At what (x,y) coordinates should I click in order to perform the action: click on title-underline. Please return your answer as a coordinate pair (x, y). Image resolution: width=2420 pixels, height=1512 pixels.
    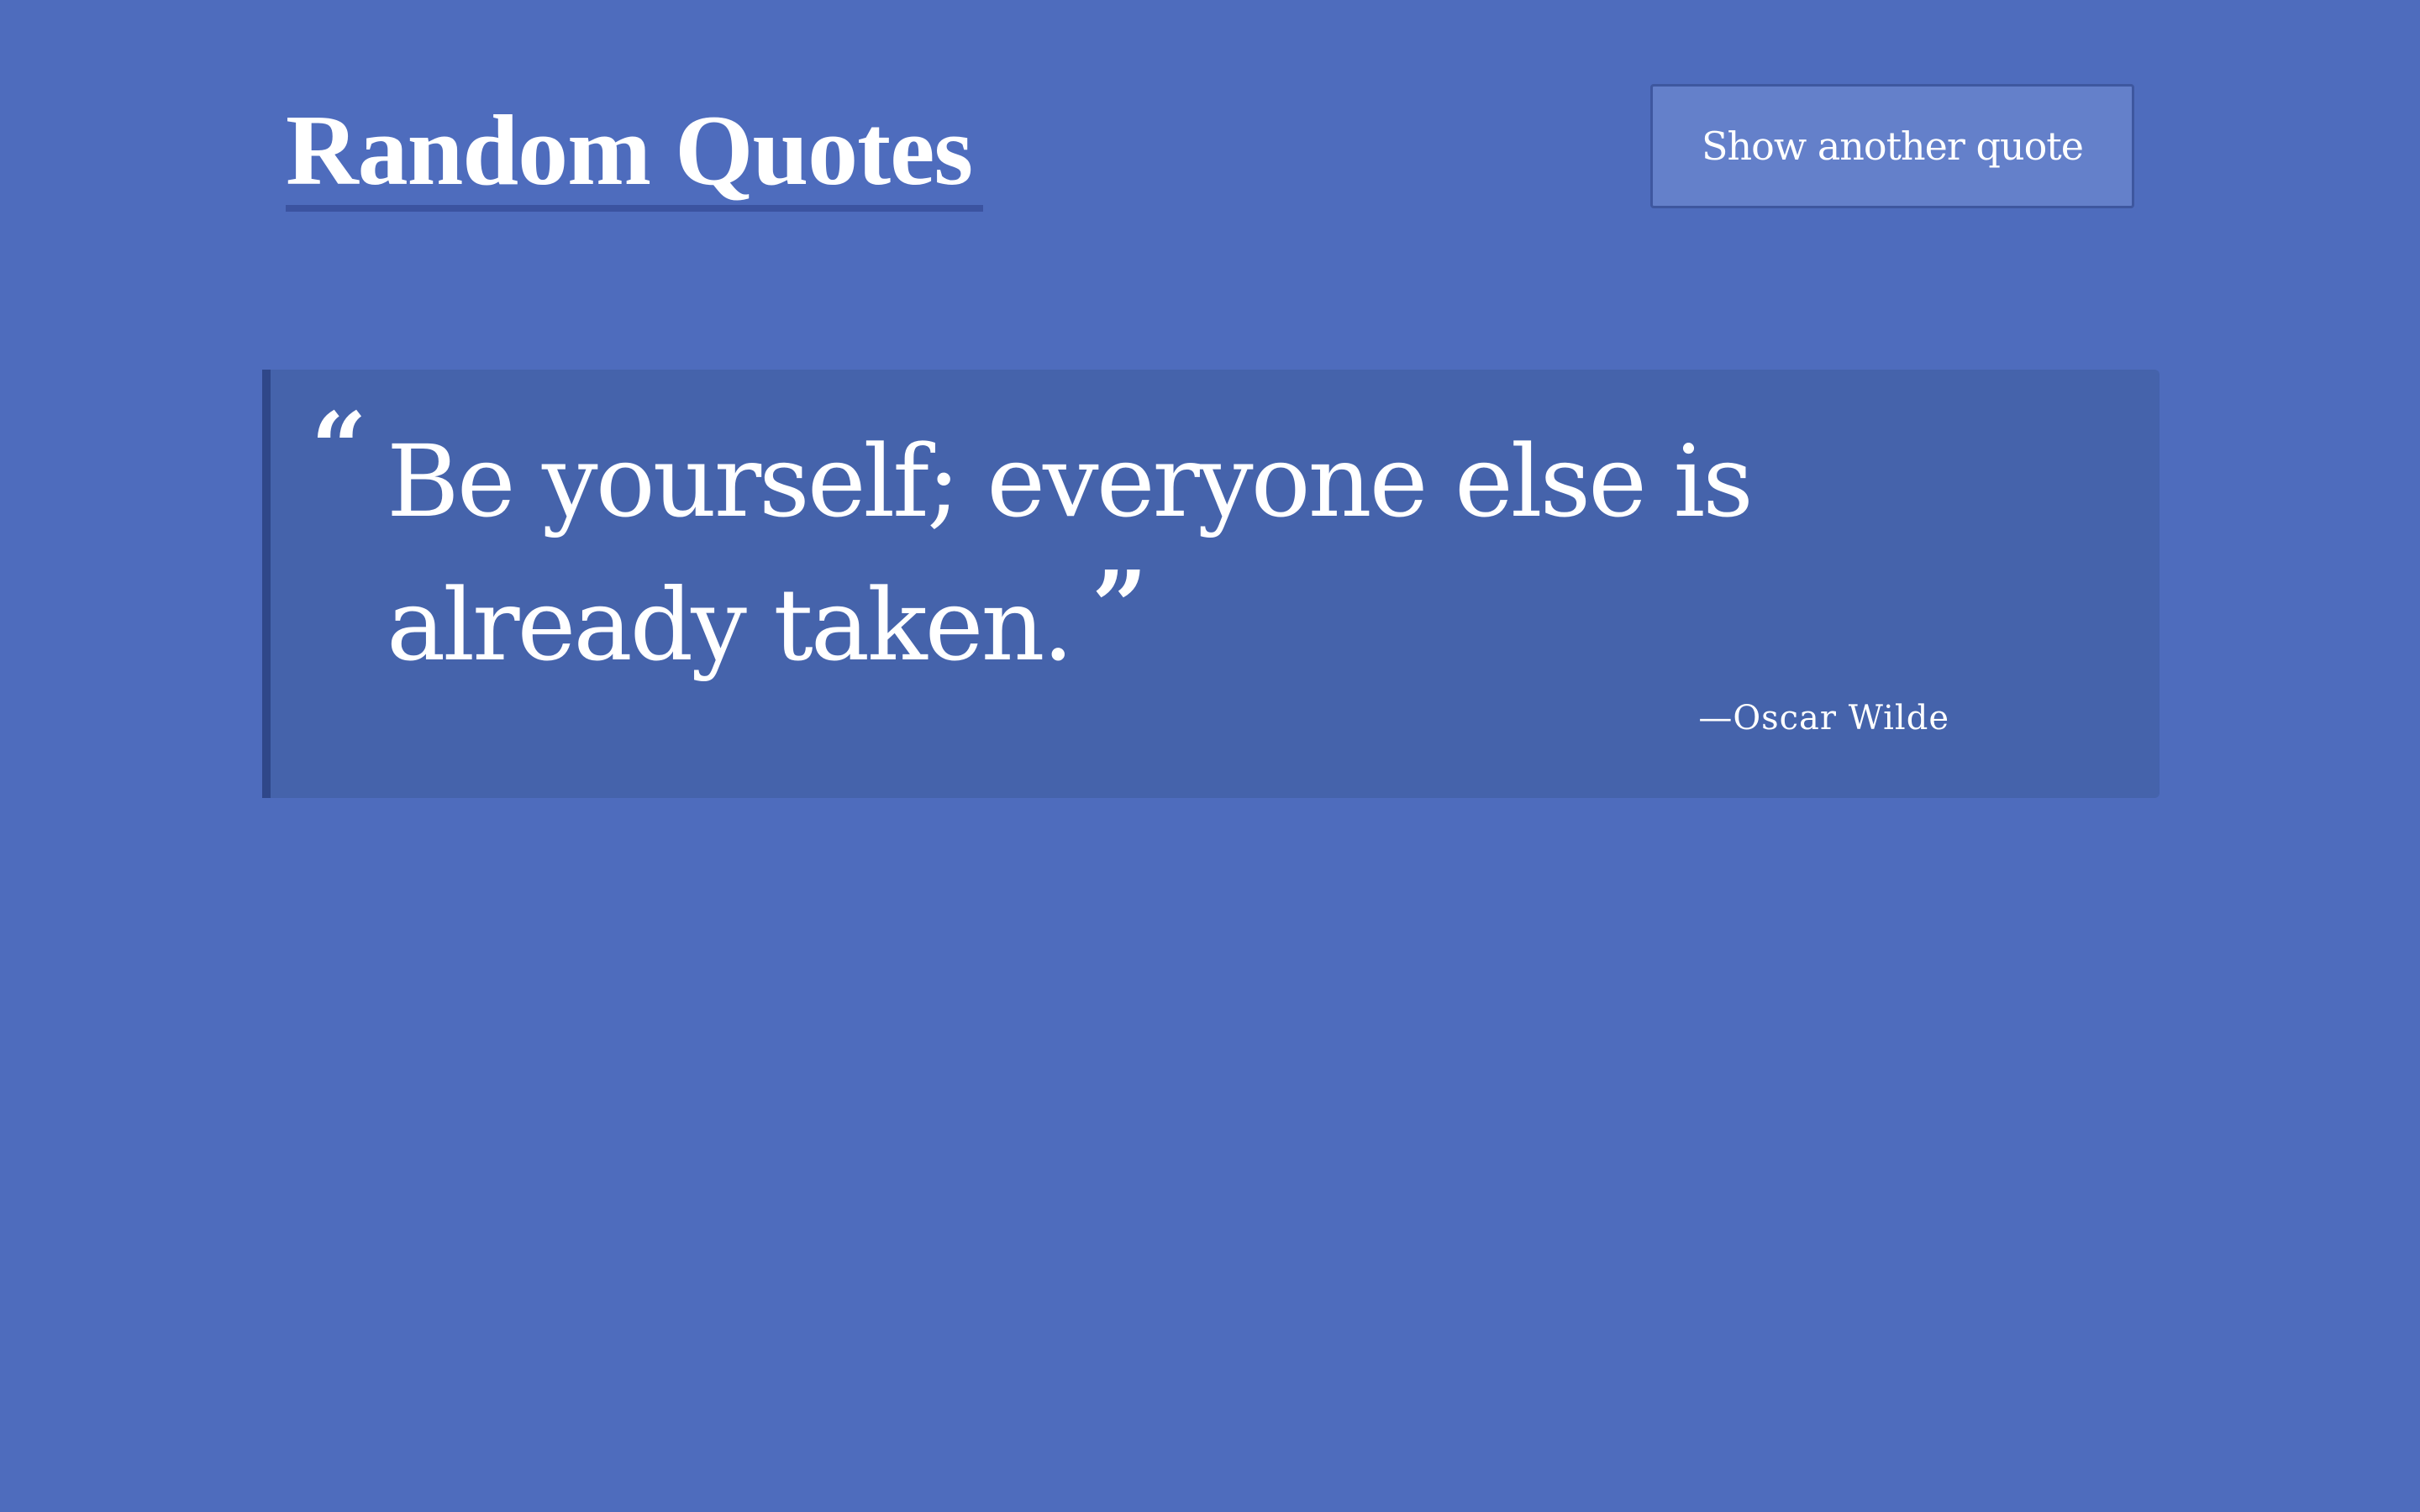
    Looking at the image, I should click on (634, 208).